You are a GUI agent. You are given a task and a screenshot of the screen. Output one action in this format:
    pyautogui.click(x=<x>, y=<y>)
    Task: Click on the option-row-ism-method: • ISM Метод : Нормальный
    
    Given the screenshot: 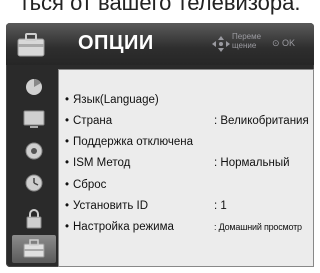 What is the action you would take?
    pyautogui.click(x=188, y=163)
    